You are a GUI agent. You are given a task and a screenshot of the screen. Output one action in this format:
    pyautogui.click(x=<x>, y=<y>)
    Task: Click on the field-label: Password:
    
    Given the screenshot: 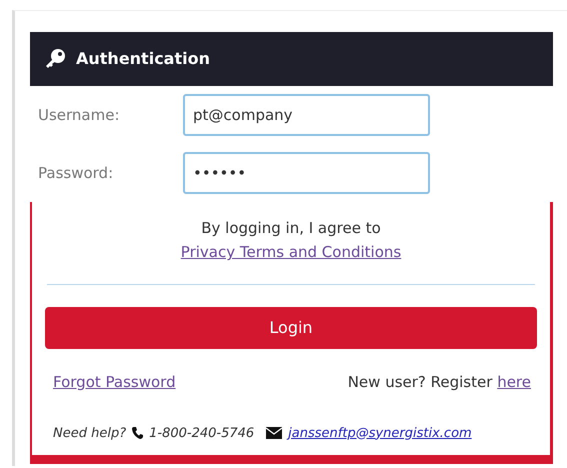 What is the action you would take?
    pyautogui.click(x=75, y=173)
    